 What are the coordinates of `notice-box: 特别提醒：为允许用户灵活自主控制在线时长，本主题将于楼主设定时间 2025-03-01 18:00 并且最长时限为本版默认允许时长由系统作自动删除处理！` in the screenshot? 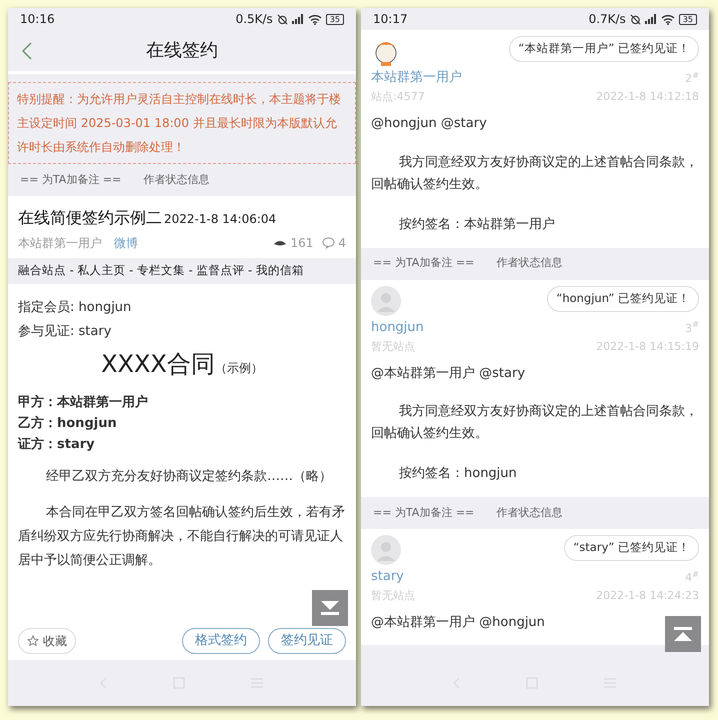 It's located at (182, 123).